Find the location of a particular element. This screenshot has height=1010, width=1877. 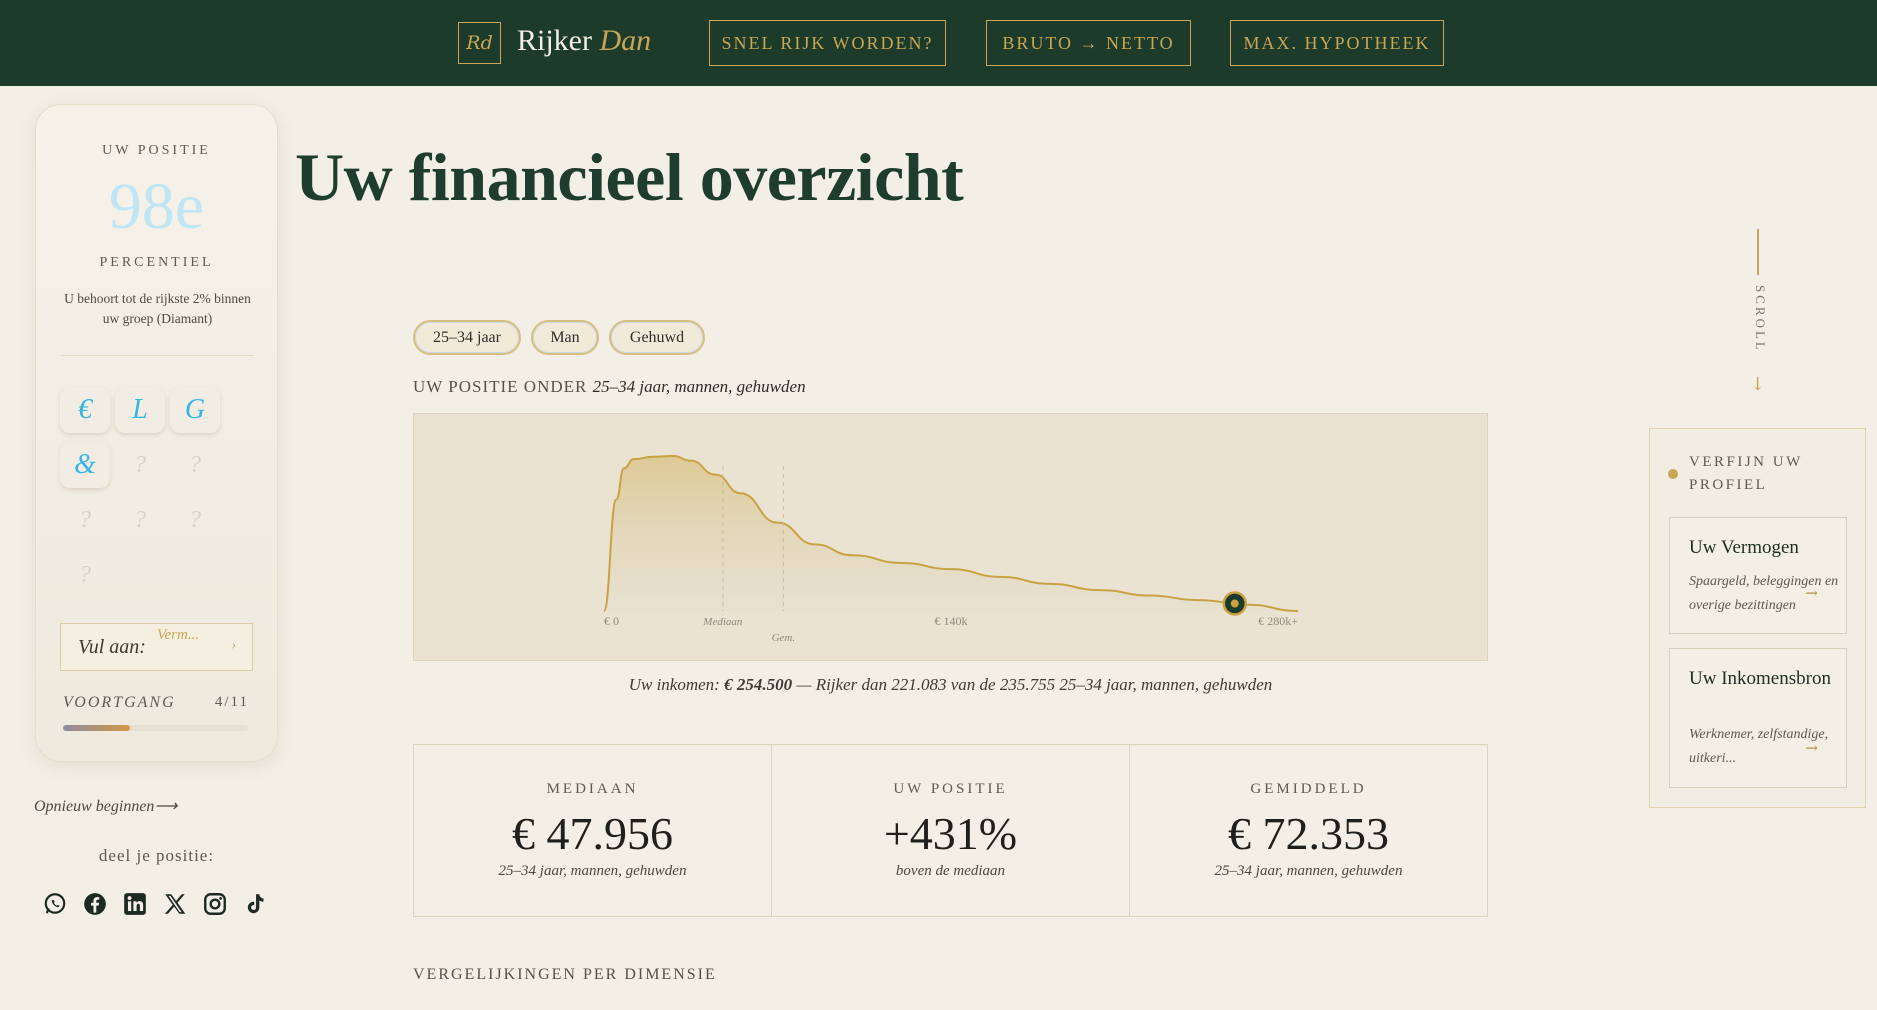

achievement-badge: € is located at coordinates (85, 410).